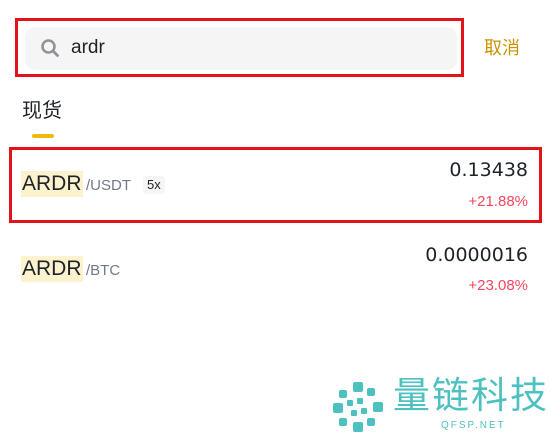 The image size is (550, 438). Describe the element at coordinates (476, 255) in the screenshot. I see `last-price: 0.0000016` at that location.